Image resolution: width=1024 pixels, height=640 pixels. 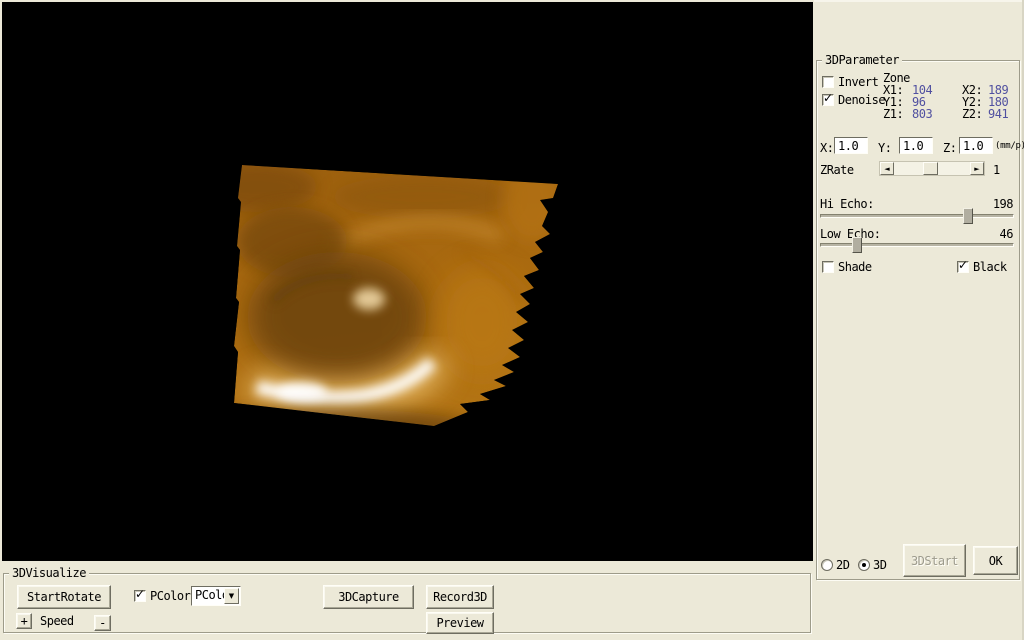 What do you see at coordinates (950, 148) in the screenshot?
I see `z-scale-label: Z:` at bounding box center [950, 148].